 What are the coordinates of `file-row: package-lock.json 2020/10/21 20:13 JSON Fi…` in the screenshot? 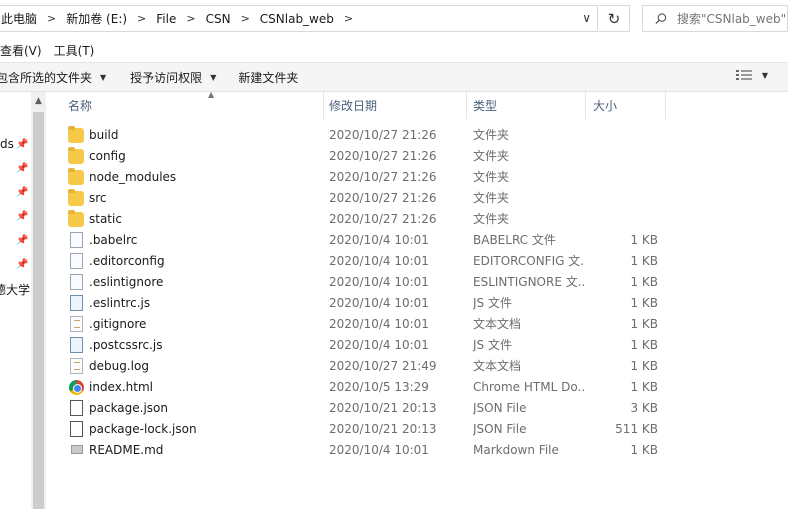 It's located at (418, 429).